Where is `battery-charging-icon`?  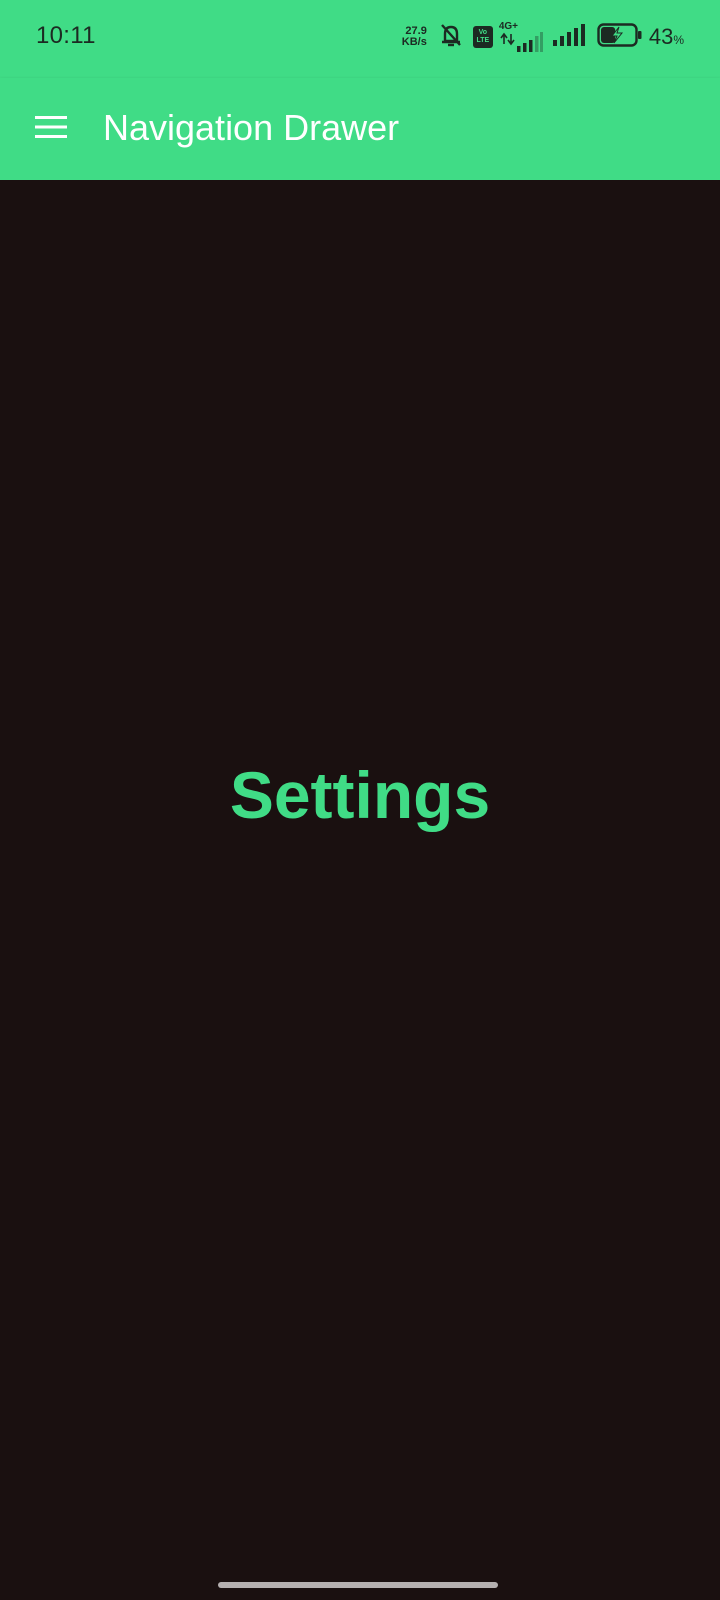 battery-charging-icon is located at coordinates (620, 37).